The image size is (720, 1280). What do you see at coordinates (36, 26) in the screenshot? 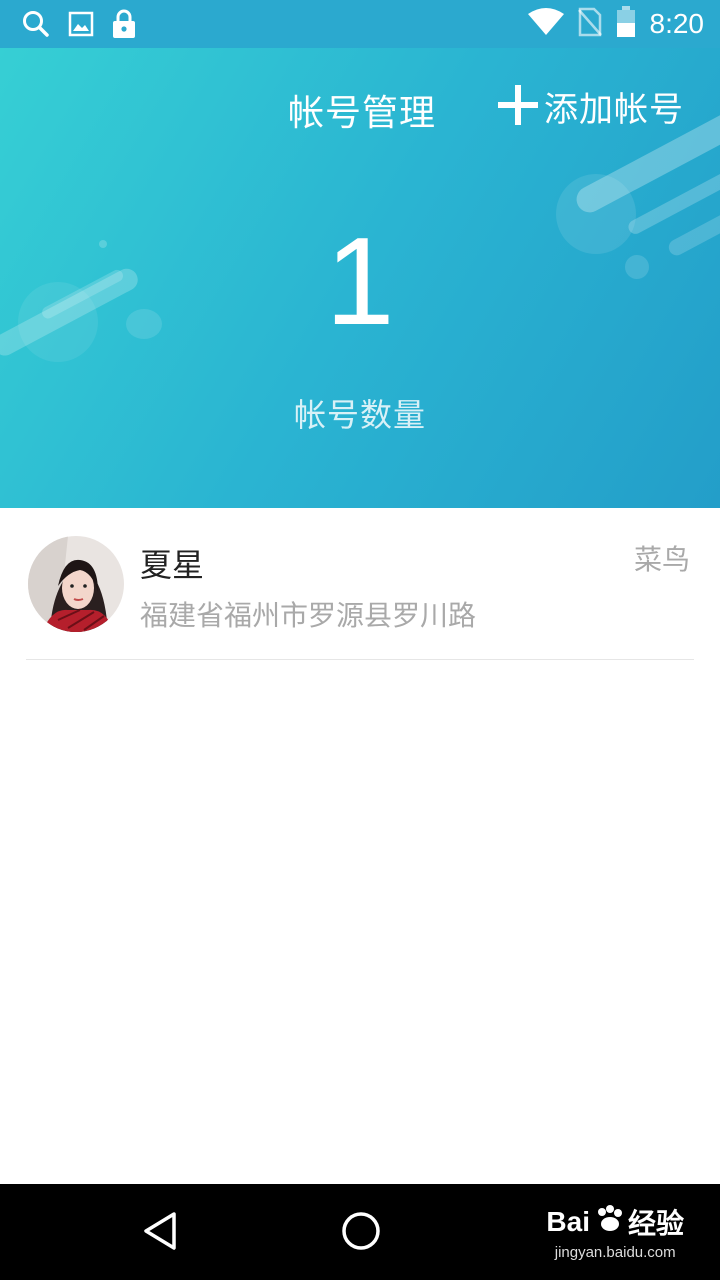
I see `search-icon` at bounding box center [36, 26].